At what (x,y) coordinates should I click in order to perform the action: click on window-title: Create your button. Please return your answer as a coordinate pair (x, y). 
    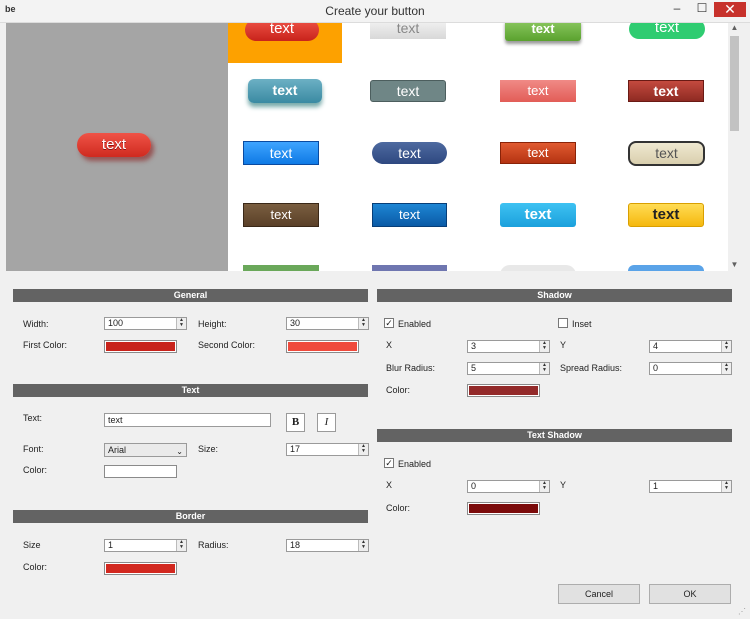
    Looking at the image, I should click on (375, 11).